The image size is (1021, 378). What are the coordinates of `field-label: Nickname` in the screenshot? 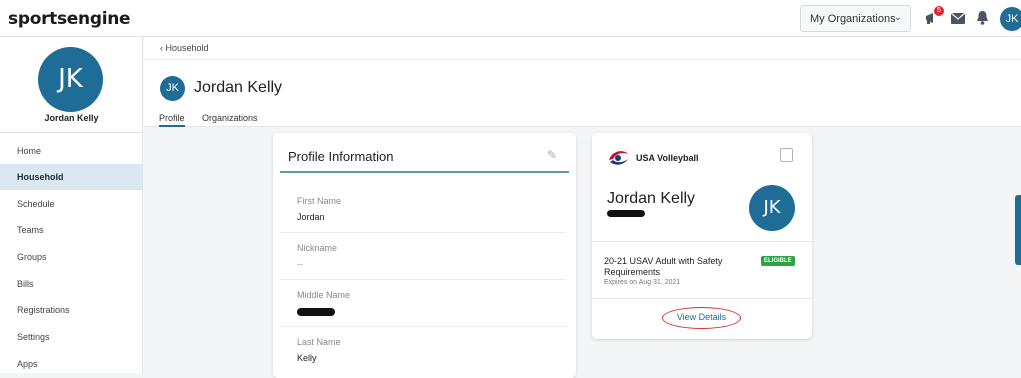 It's located at (317, 248).